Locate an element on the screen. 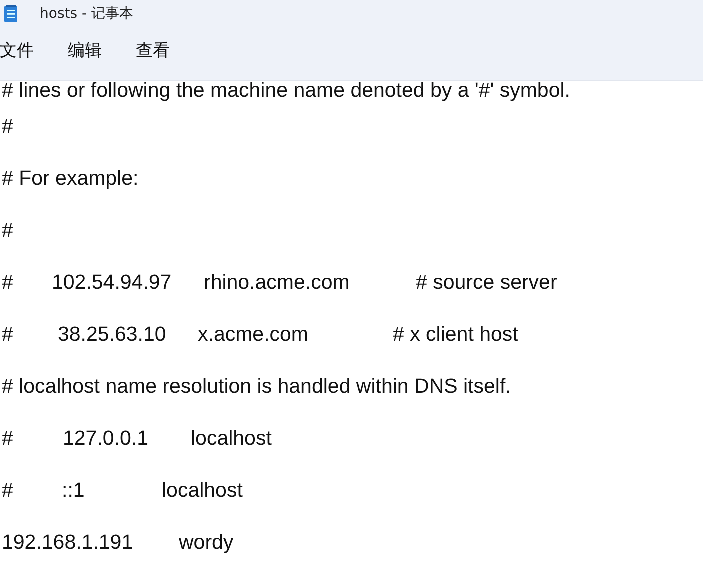  text-line: 38.25.63.10 is located at coordinates (112, 335).